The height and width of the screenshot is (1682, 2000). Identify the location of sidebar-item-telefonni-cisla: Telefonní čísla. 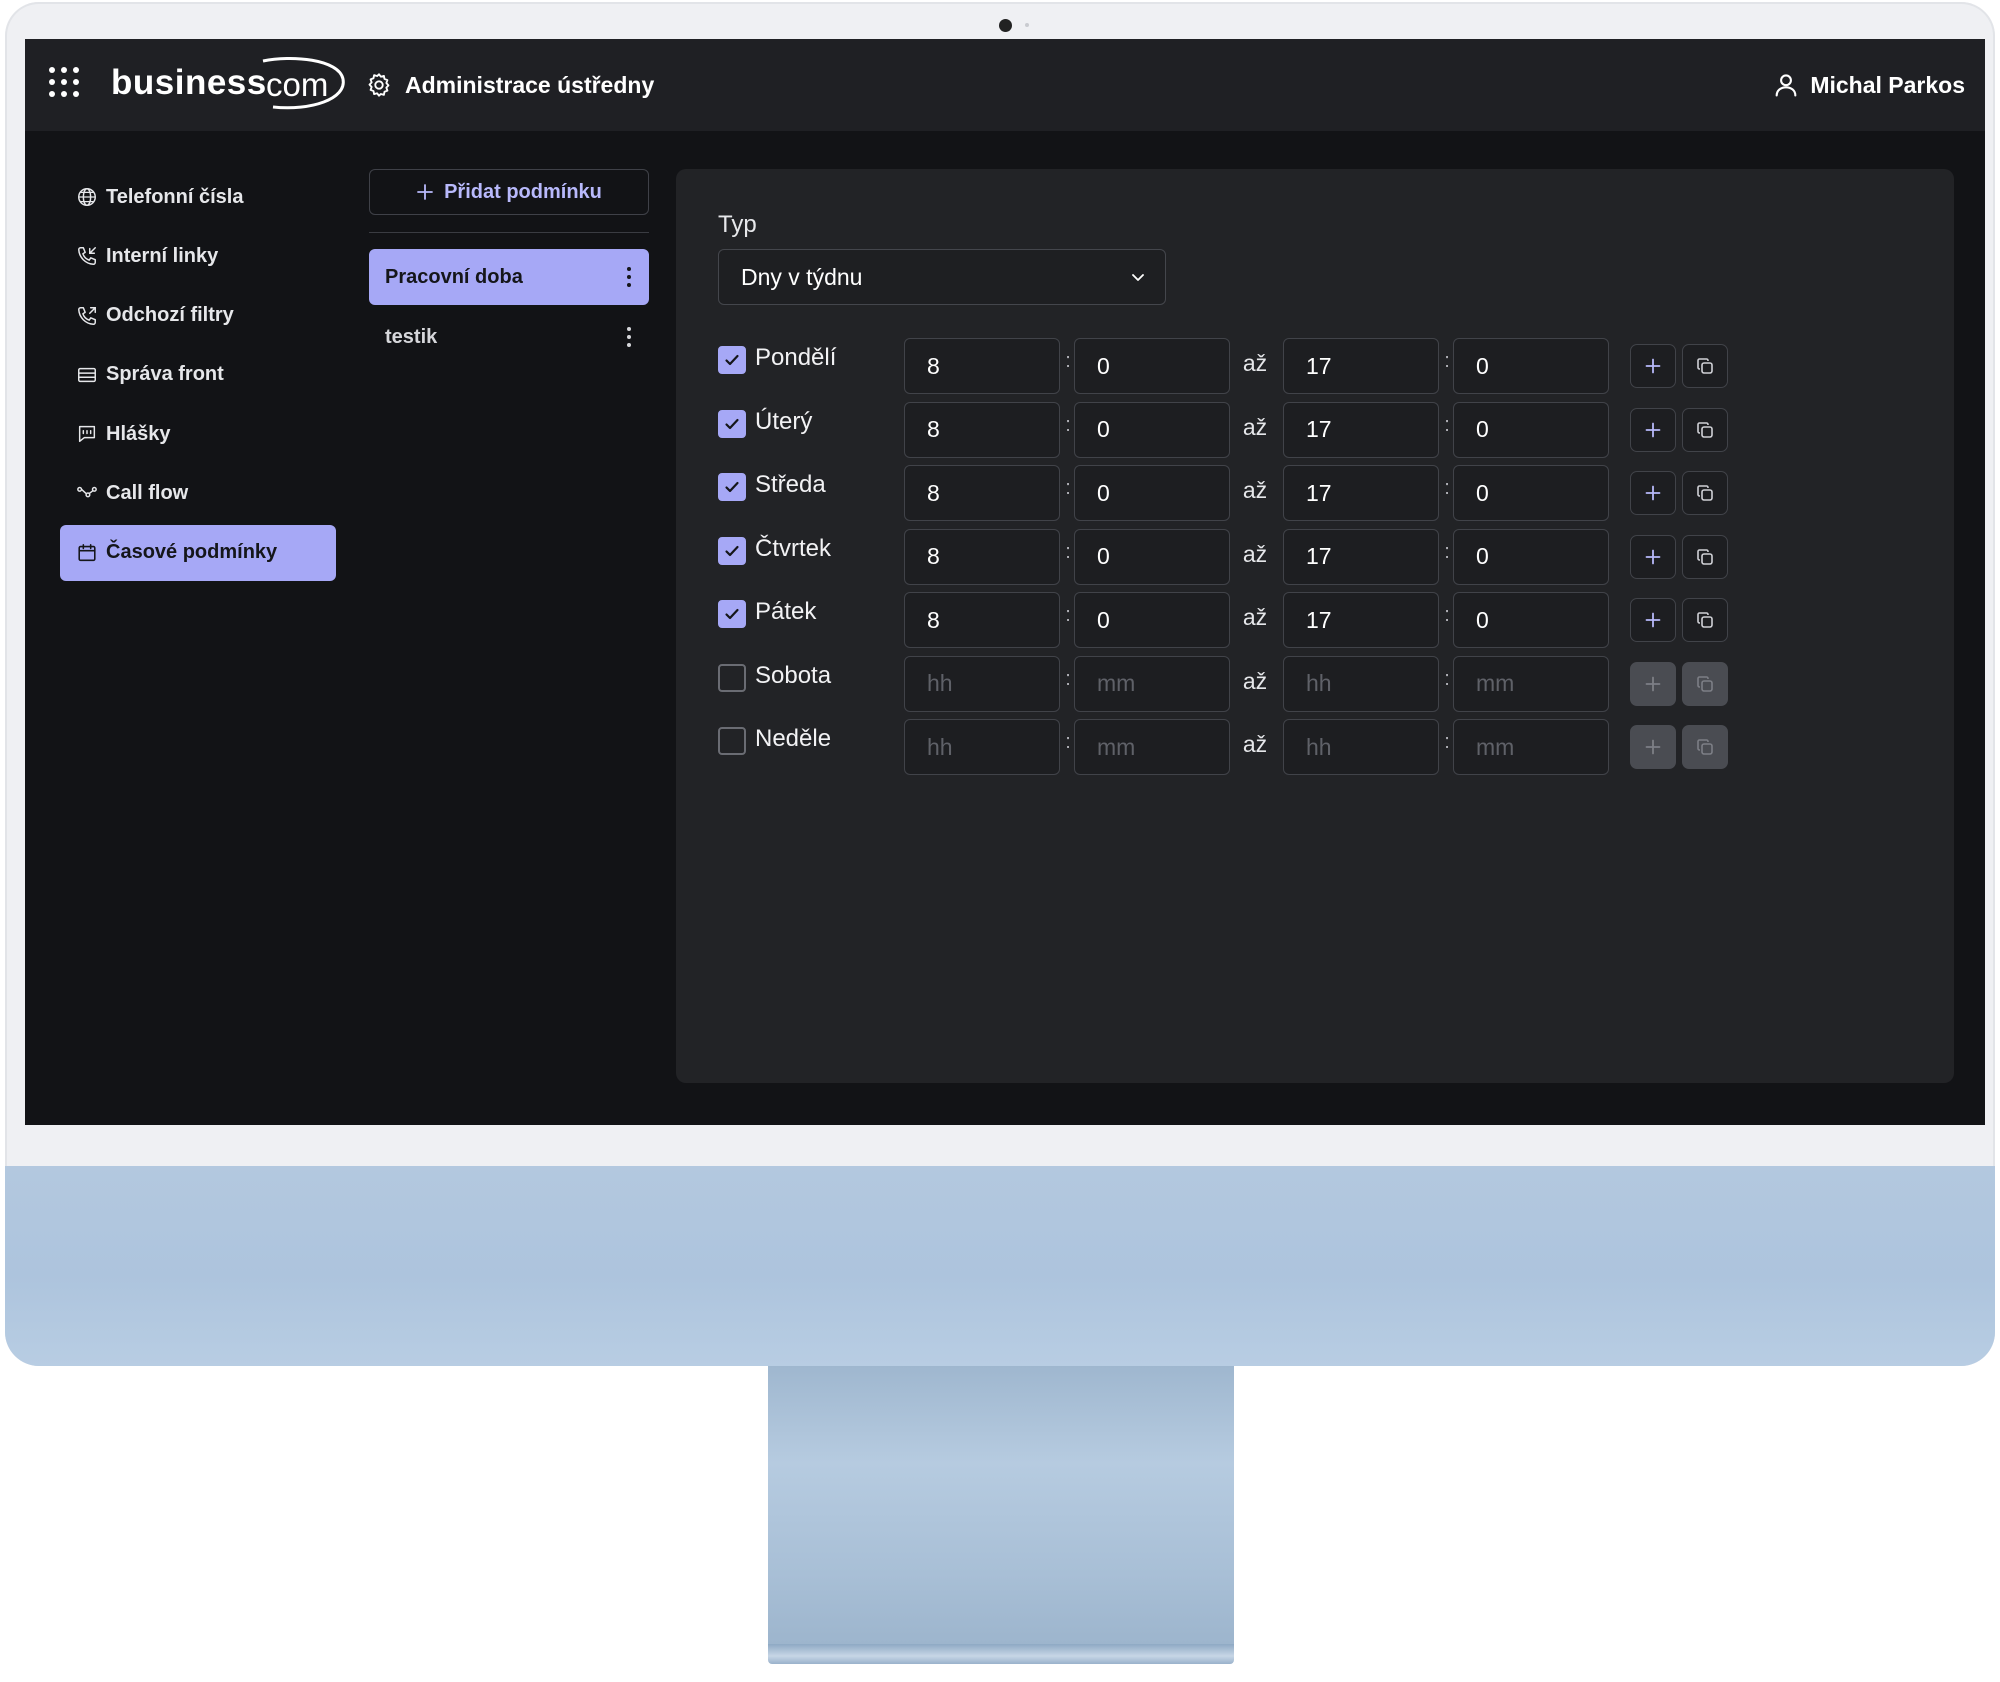
(198, 197).